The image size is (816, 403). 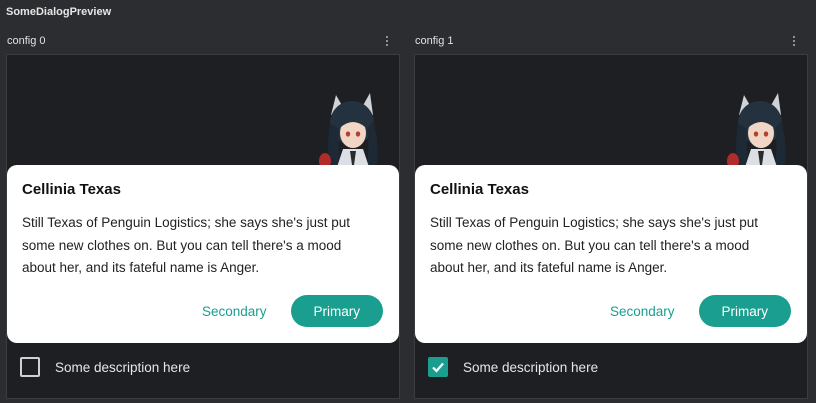 I want to click on checkmark-icon, so click(x=438, y=367).